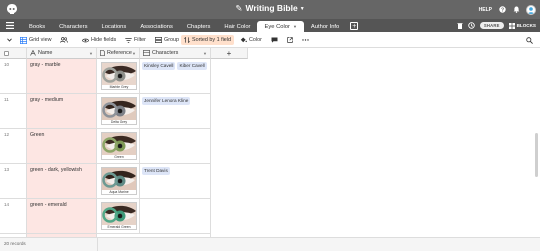 The height and width of the screenshot is (251, 540). I want to click on tab-chapters: Chapters, so click(199, 26).